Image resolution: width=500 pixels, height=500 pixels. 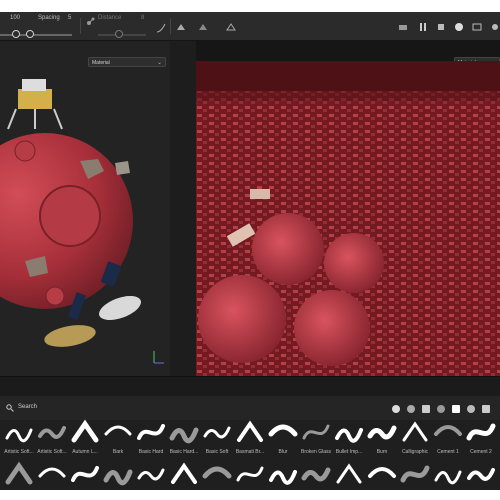 What do you see at coordinates (441, 409) in the screenshot?
I see `category-decals-icon` at bounding box center [441, 409].